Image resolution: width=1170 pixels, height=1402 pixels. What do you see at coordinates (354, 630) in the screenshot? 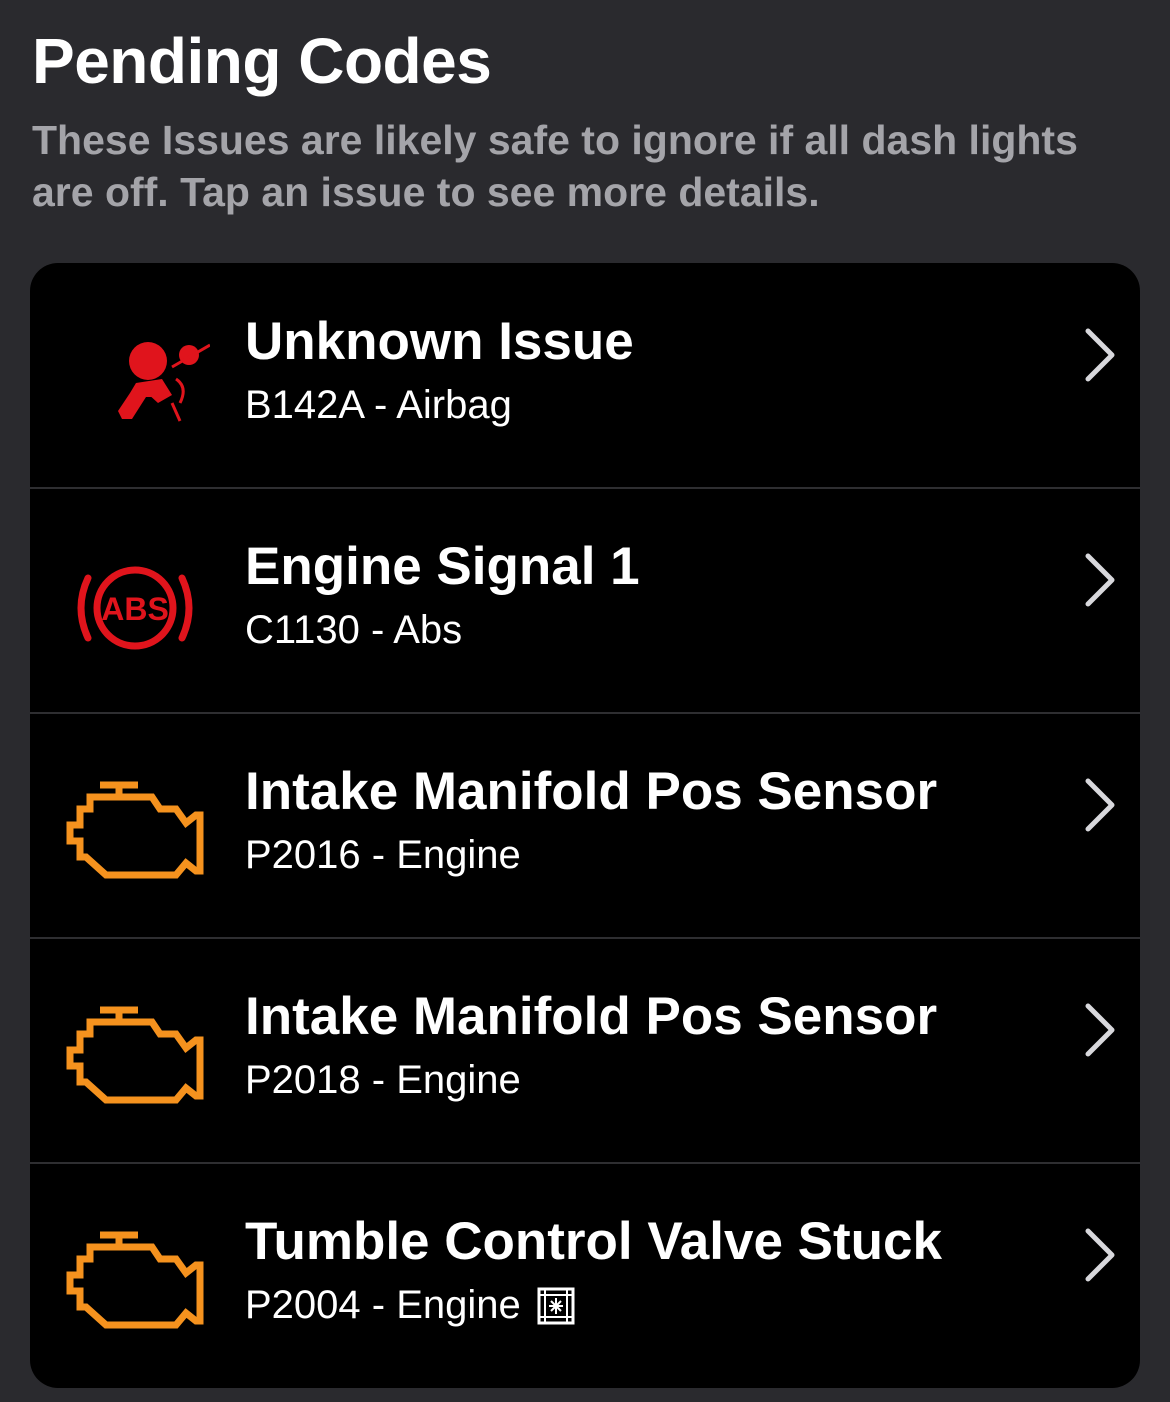
I see `issue-code: C1130 - Abs` at bounding box center [354, 630].